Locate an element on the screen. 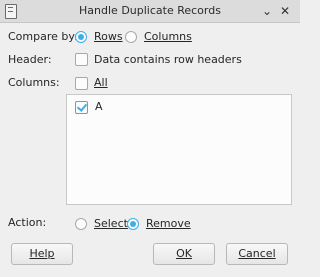 The image size is (320, 277). ok-button: OK is located at coordinates (184, 254).